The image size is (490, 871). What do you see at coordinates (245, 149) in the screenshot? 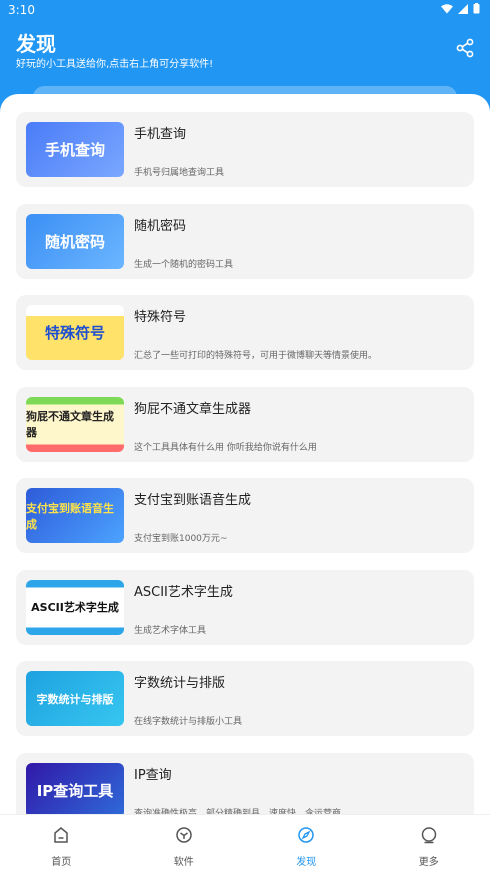
I see `tool-card: 手机查询 手机查询 手机号归属地查询工具` at bounding box center [245, 149].